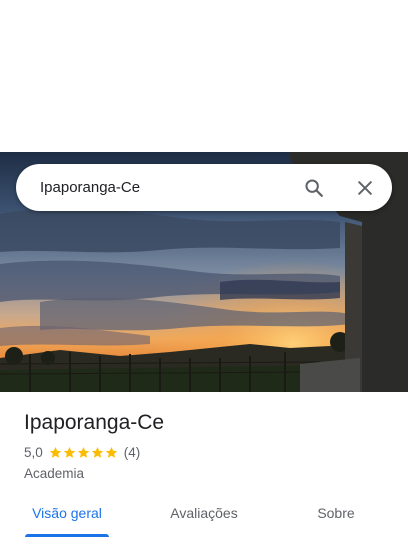 The image size is (408, 544). I want to click on place-category: Academia, so click(54, 473).